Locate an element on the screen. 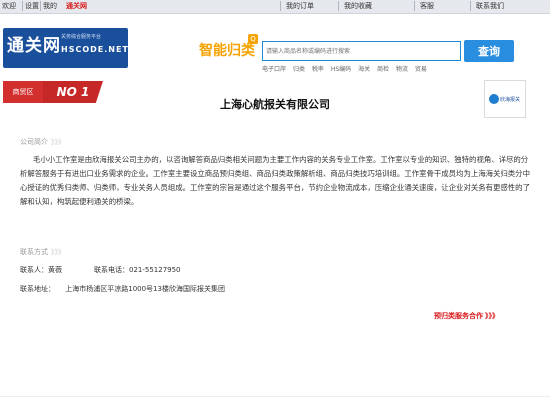 This screenshot has width=550, height=413. contact-heading: 联系方式 》》》 is located at coordinates (42, 252).